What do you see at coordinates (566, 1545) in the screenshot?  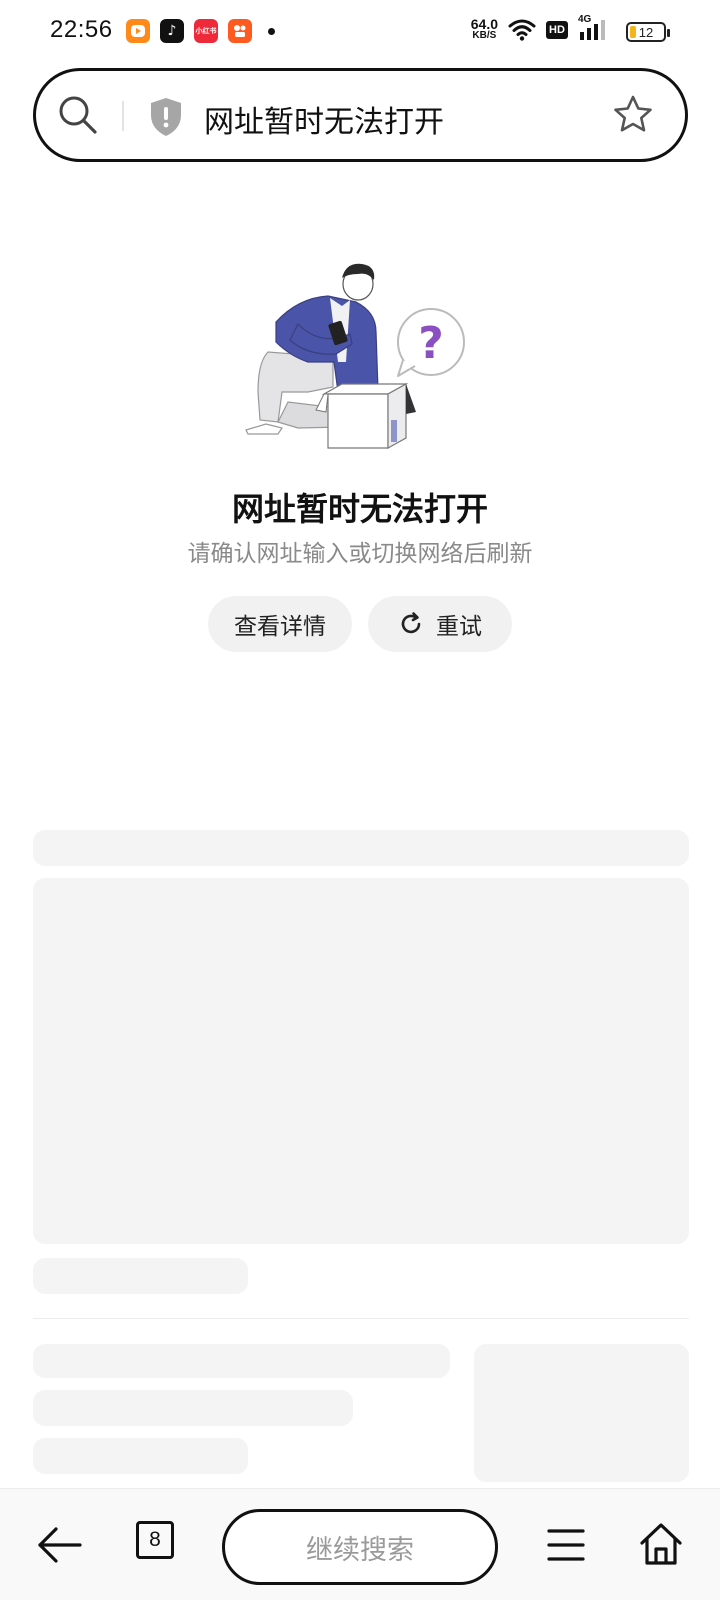 I see `menu-icon` at bounding box center [566, 1545].